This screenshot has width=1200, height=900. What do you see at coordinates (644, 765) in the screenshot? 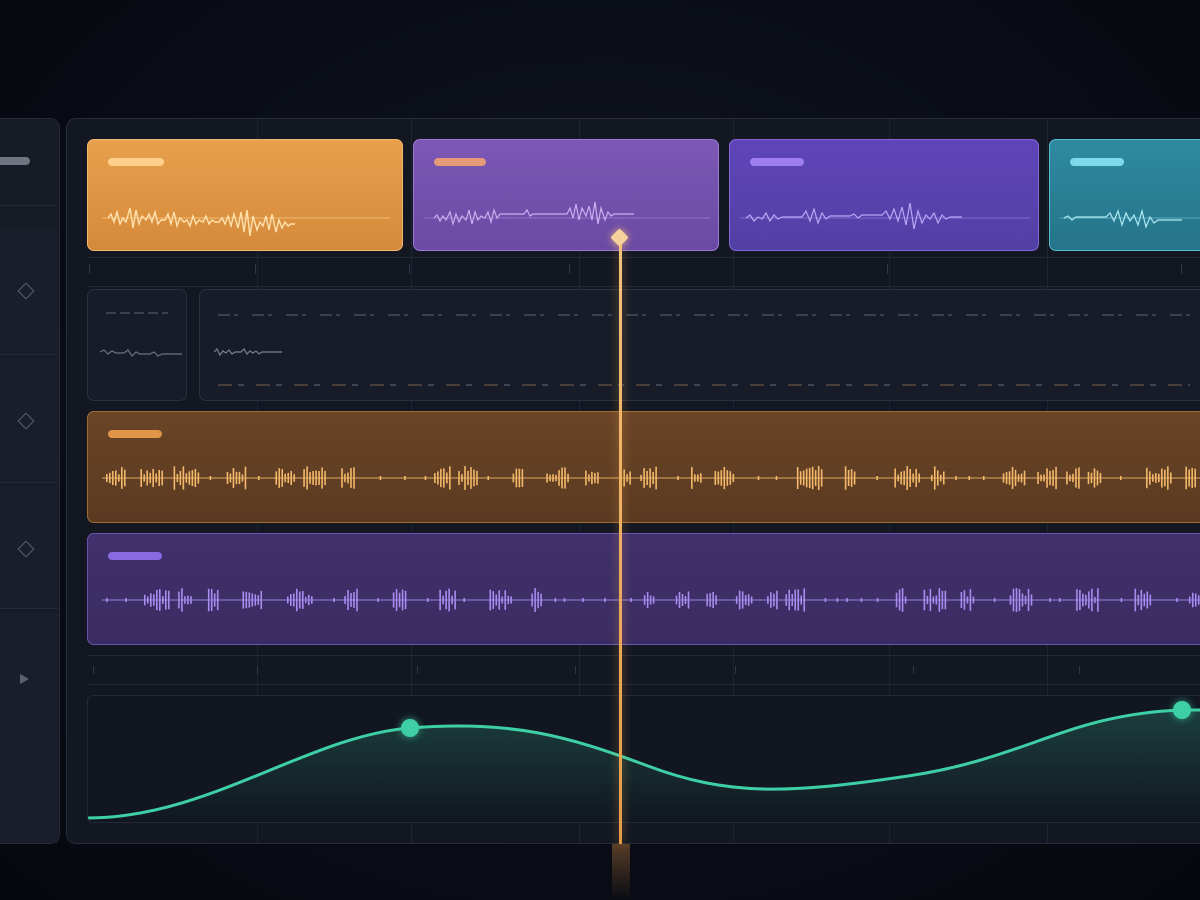
I see `automation-curve` at bounding box center [644, 765].